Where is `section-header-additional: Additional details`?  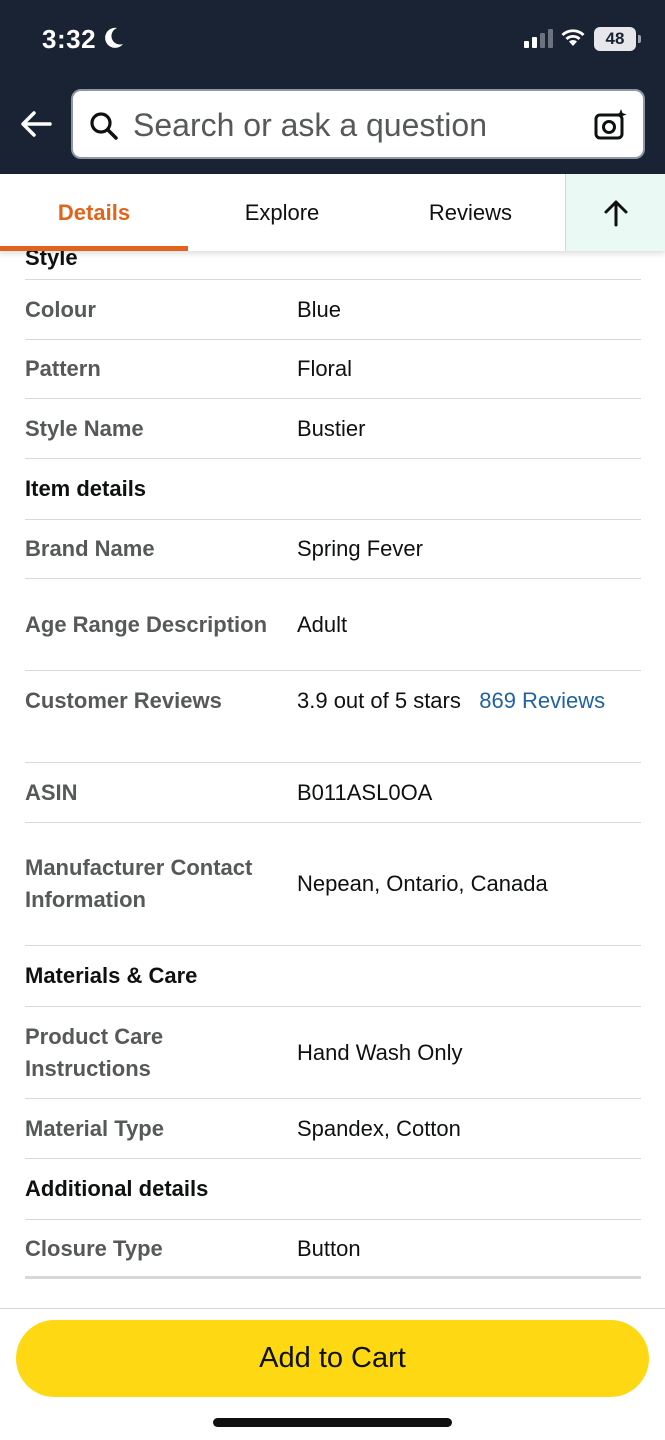 section-header-additional: Additional details is located at coordinates (333, 1189).